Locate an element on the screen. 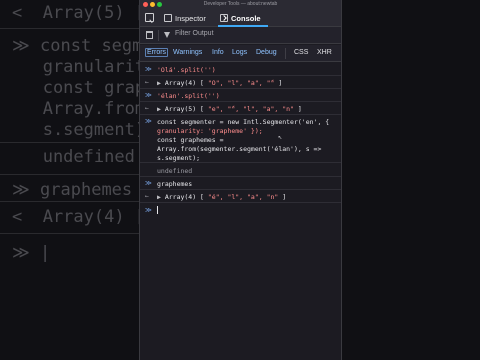 The height and width of the screenshot is (360, 480). devtools-toolbar: Inspector Console is located at coordinates (240, 18).